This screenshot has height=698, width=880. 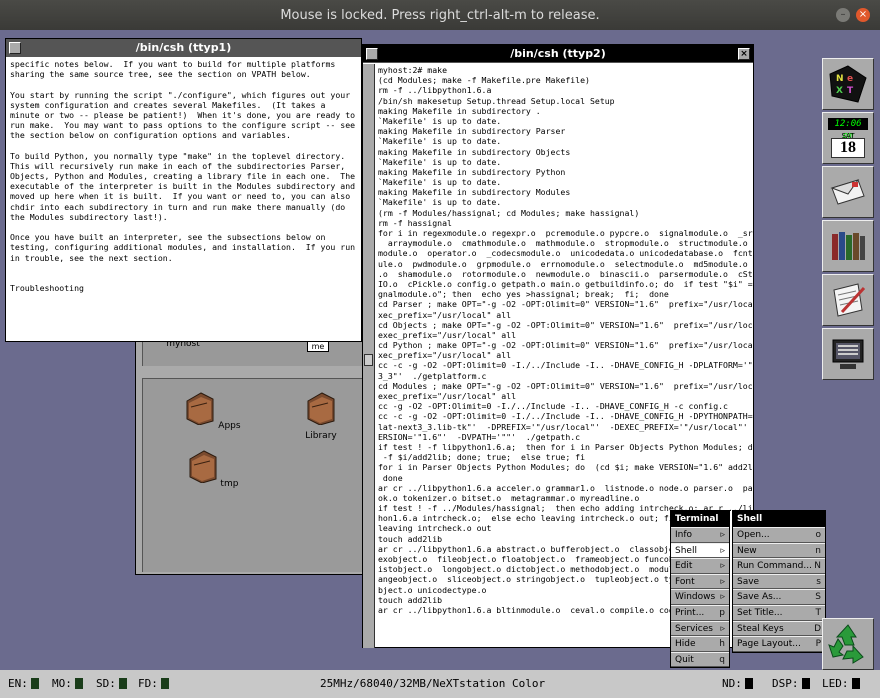 I want to click on menu-item-label: Font, so click(x=685, y=581).